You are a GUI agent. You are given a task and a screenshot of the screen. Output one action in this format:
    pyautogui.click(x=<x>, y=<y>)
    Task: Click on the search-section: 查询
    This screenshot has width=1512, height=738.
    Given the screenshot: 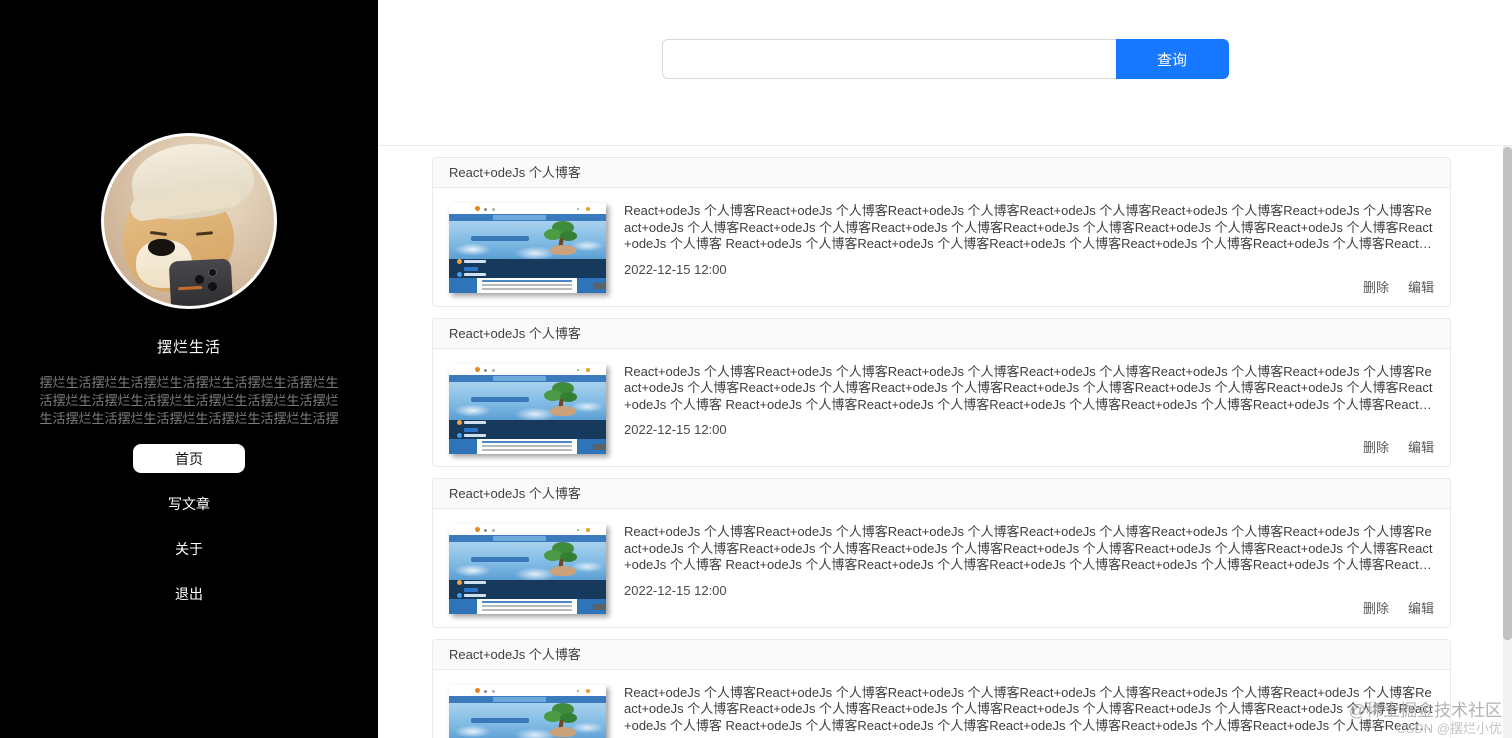 What is the action you would take?
    pyautogui.click(x=945, y=73)
    